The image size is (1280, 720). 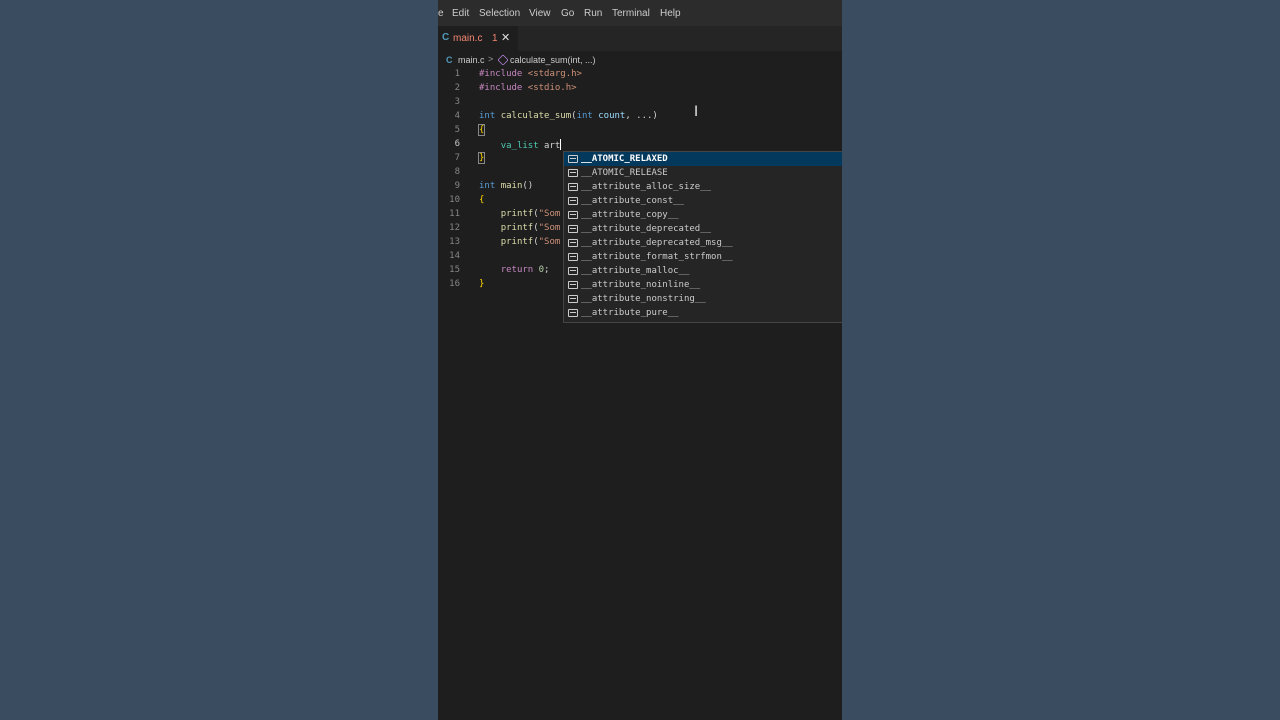 I want to click on code-text: va_list art, so click(x=531, y=145).